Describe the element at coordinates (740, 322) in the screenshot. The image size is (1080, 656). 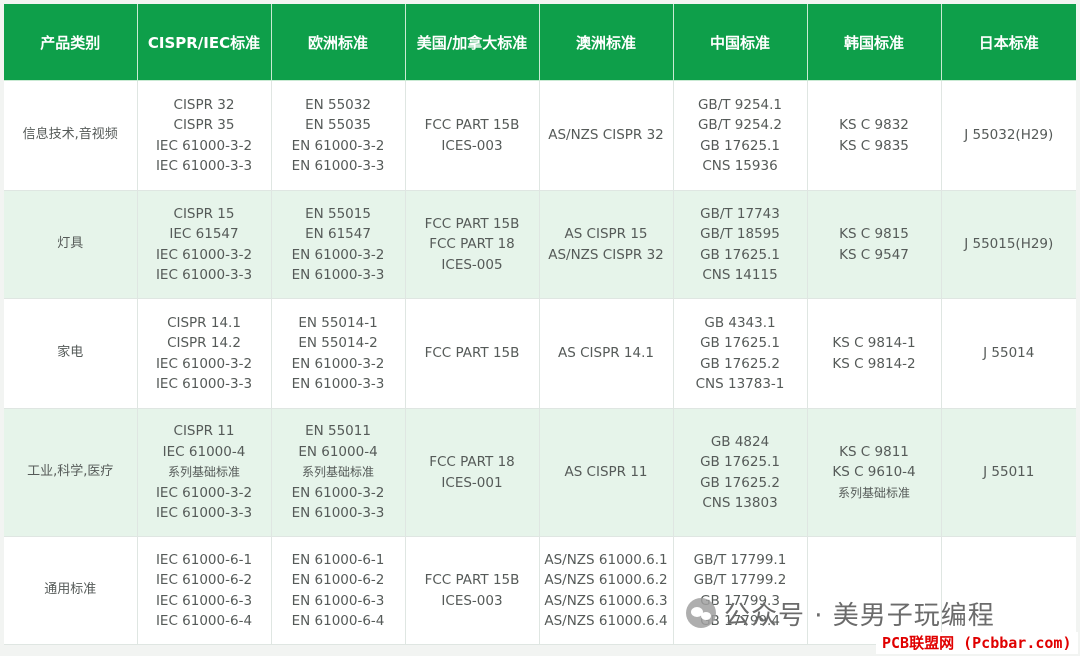
I see `standard-code: GB 4343.1` at that location.